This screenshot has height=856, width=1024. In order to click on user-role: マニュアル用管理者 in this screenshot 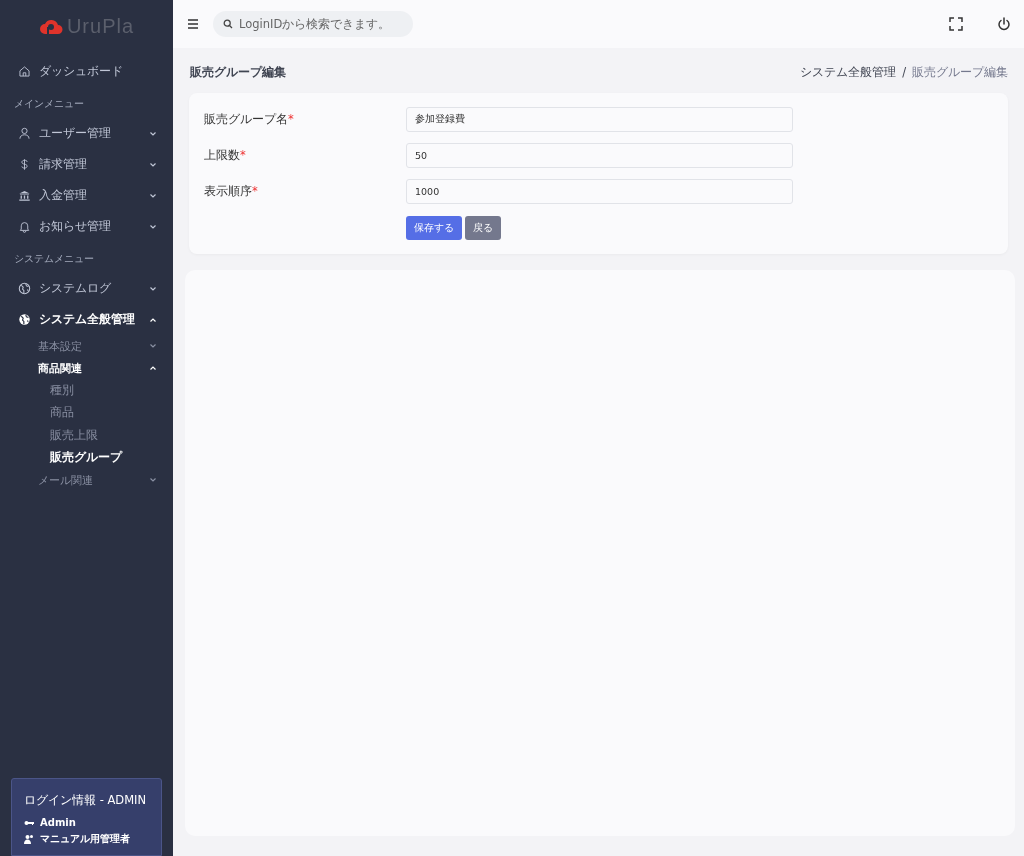, I will do `click(85, 839)`.